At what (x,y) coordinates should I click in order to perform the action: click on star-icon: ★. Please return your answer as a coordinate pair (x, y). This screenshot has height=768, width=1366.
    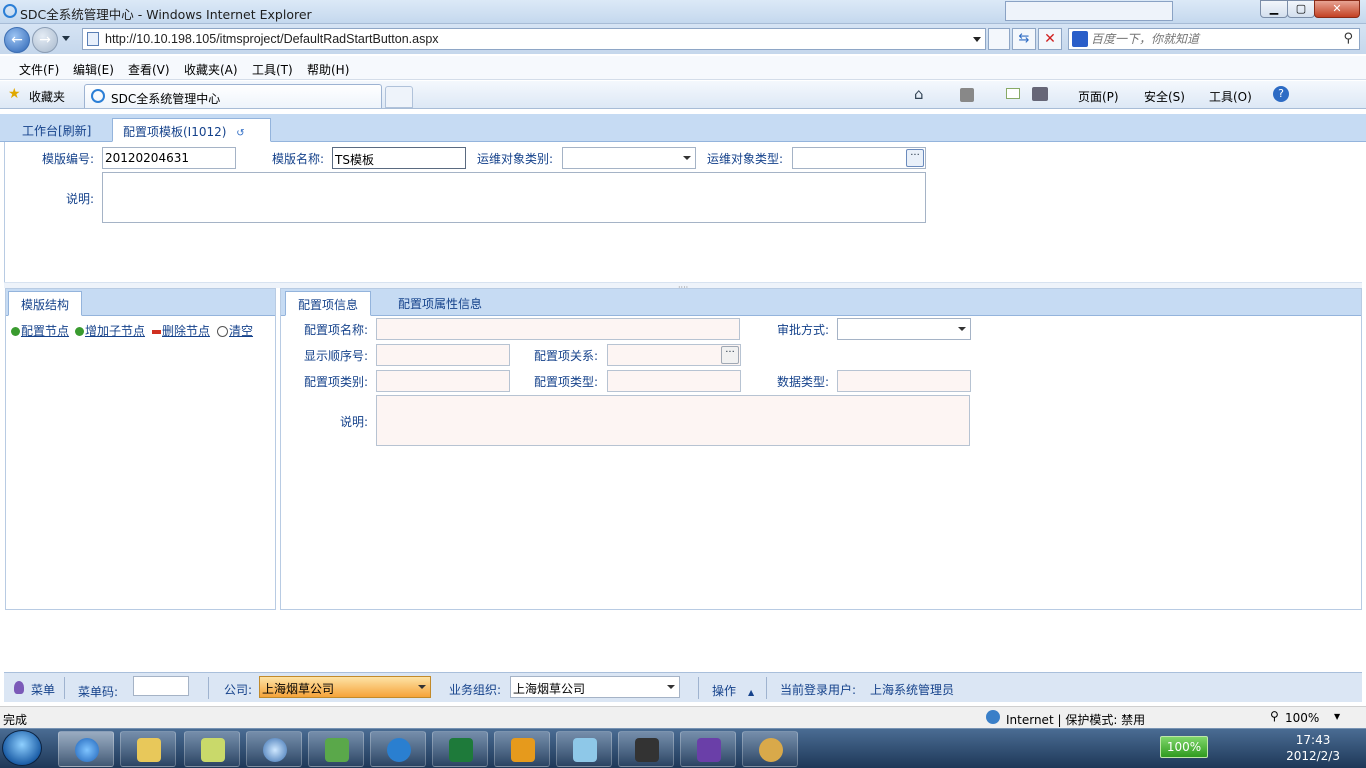
    Looking at the image, I should click on (14, 94).